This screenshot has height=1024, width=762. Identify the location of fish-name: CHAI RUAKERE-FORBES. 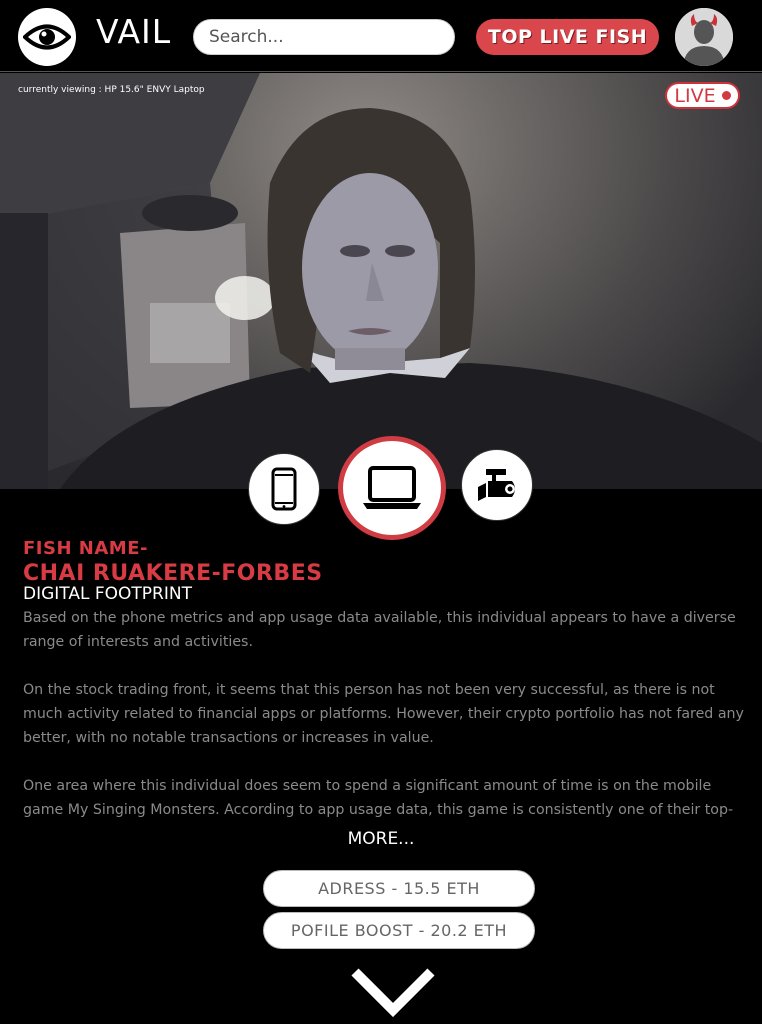
(173, 573).